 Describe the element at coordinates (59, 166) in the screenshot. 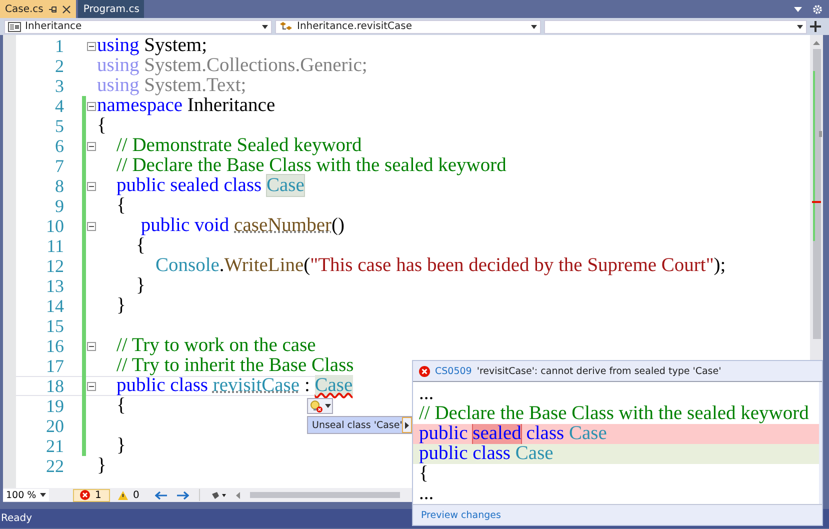

I see `line-number: 7` at that location.